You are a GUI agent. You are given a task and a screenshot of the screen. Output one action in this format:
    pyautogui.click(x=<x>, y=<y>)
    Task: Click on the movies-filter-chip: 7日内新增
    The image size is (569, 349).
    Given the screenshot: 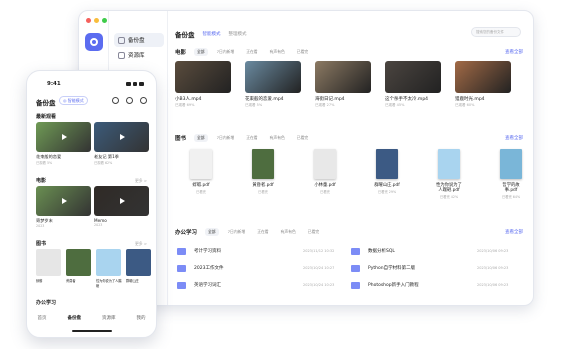 What is the action you would take?
    pyautogui.click(x=226, y=52)
    